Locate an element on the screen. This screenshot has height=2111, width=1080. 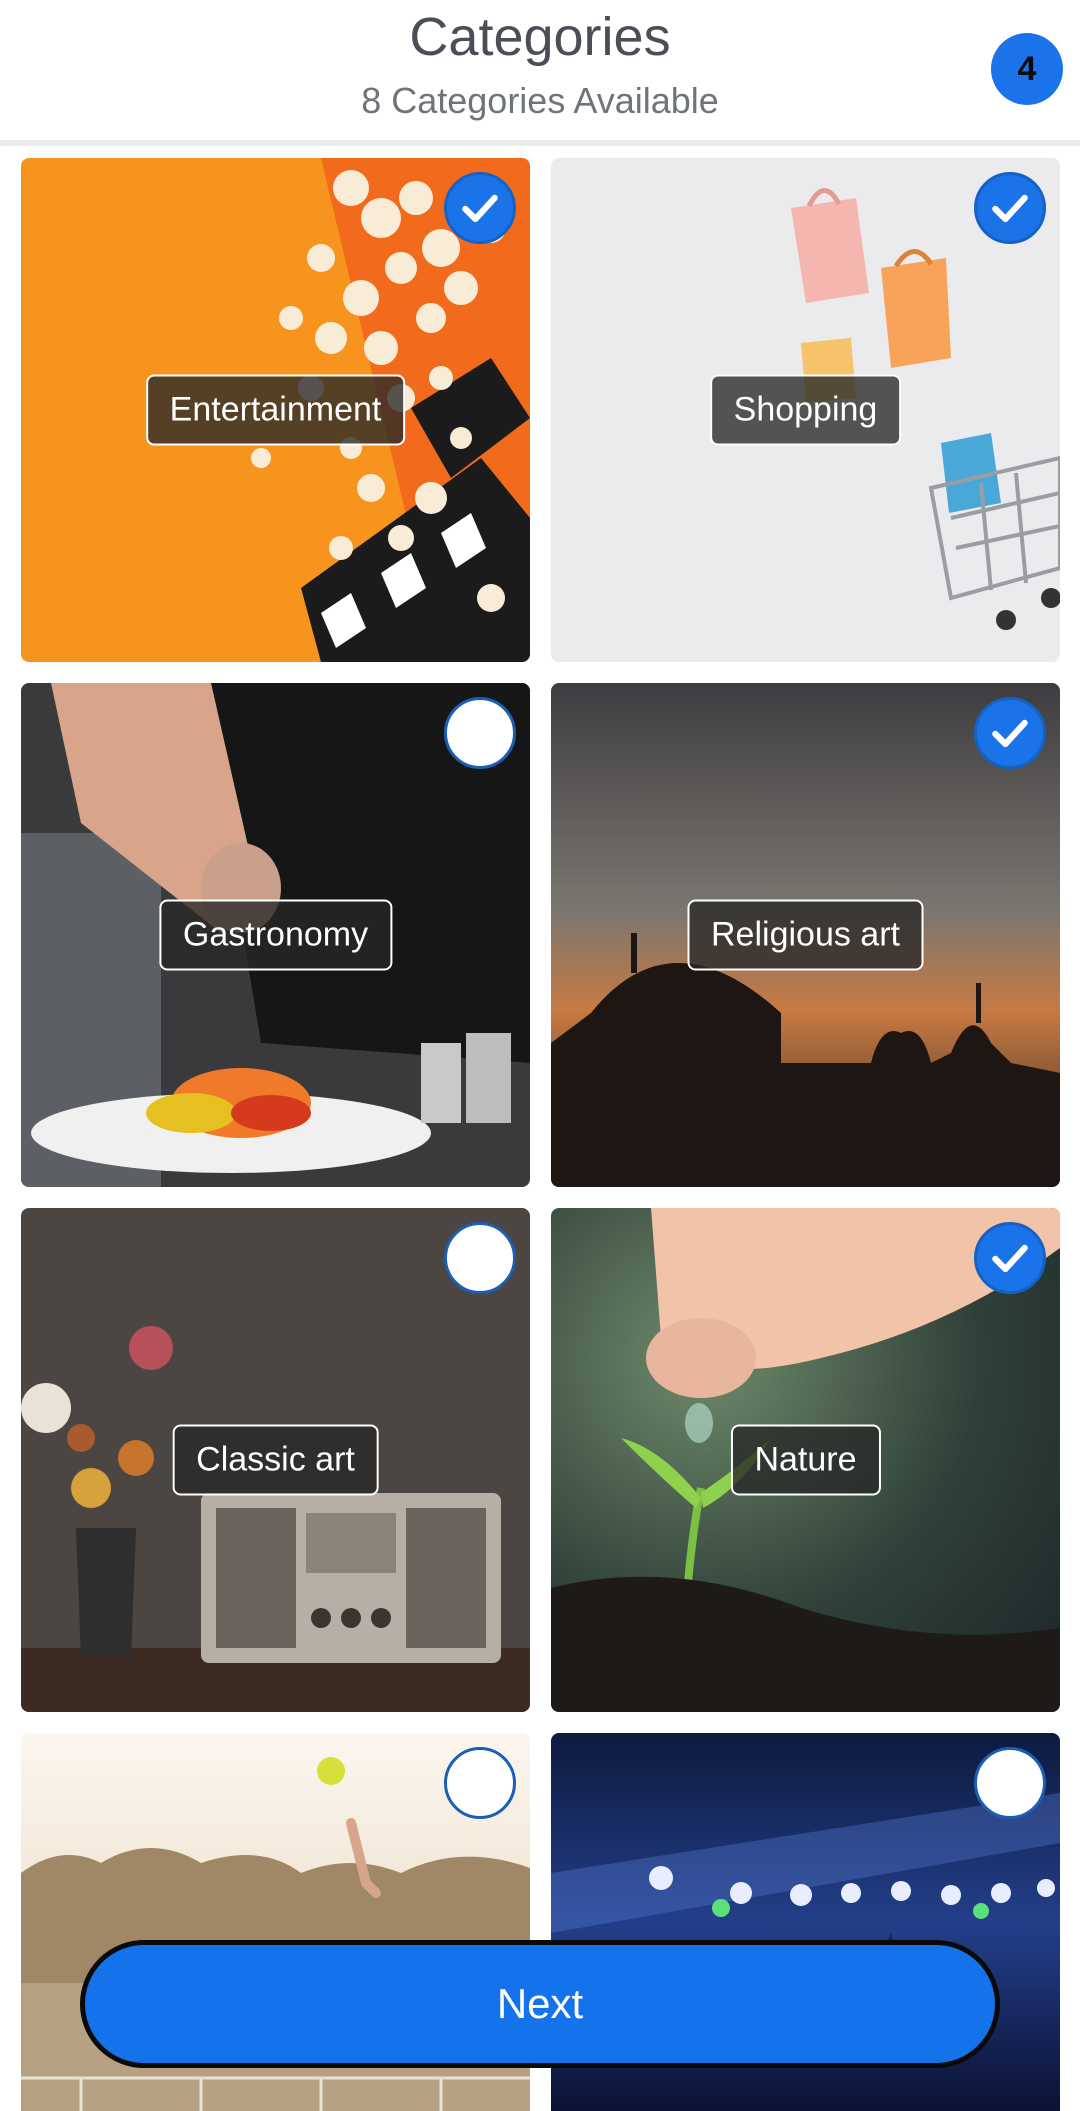
category-tile-religious-art: Religious art is located at coordinates (805, 935).